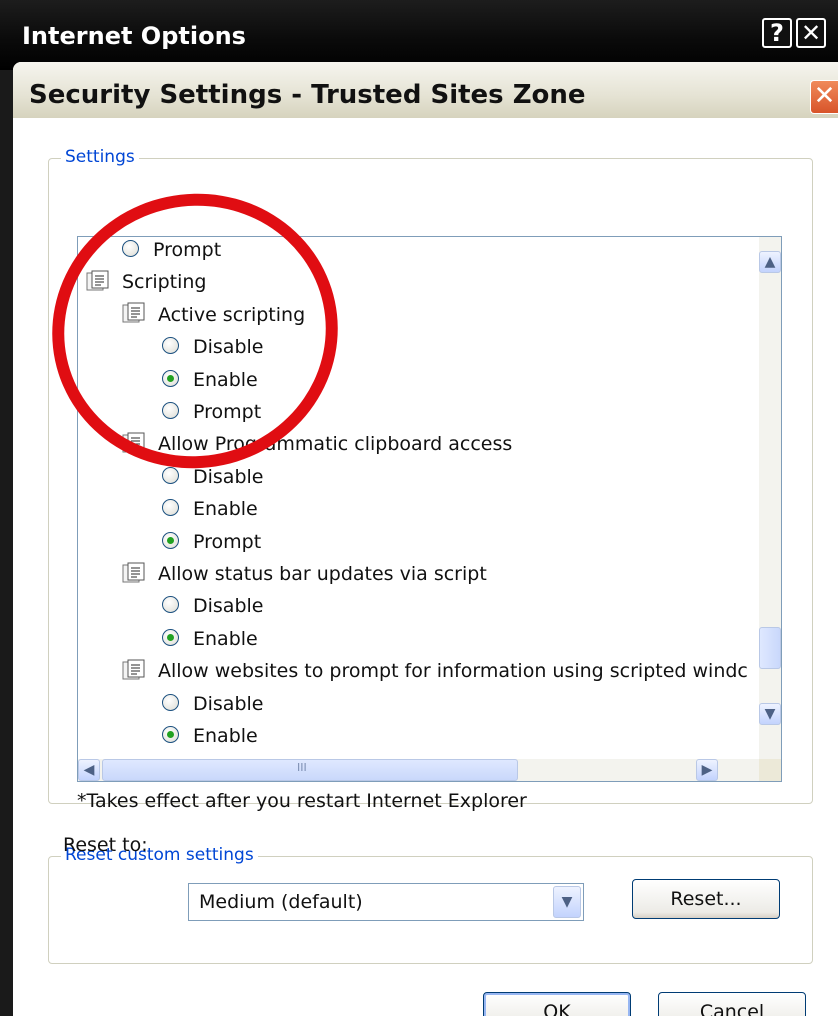 The height and width of the screenshot is (1016, 838). What do you see at coordinates (89, 770) in the screenshot?
I see `scroll-left-button: ◀` at bounding box center [89, 770].